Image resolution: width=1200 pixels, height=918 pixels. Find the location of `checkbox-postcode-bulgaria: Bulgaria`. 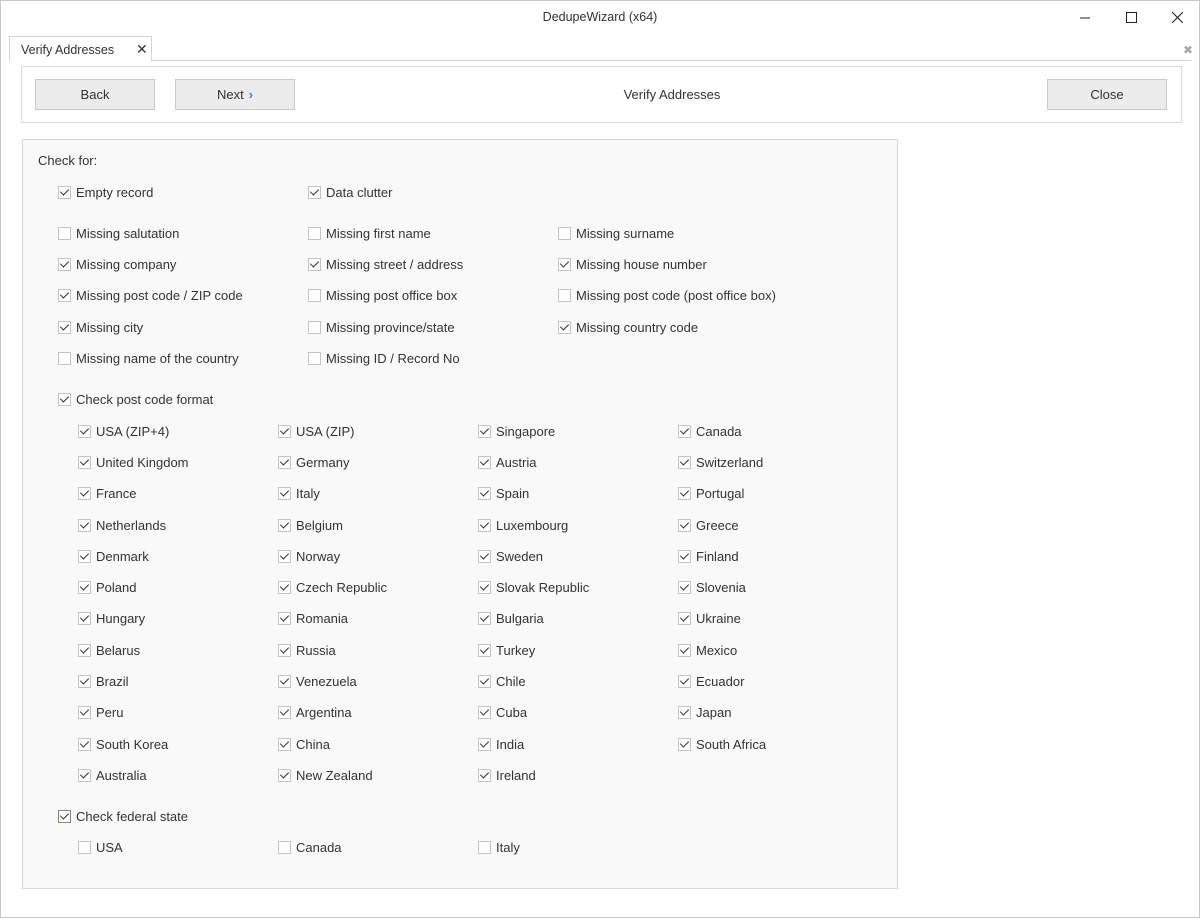

checkbox-postcode-bulgaria: Bulgaria is located at coordinates (511, 618).